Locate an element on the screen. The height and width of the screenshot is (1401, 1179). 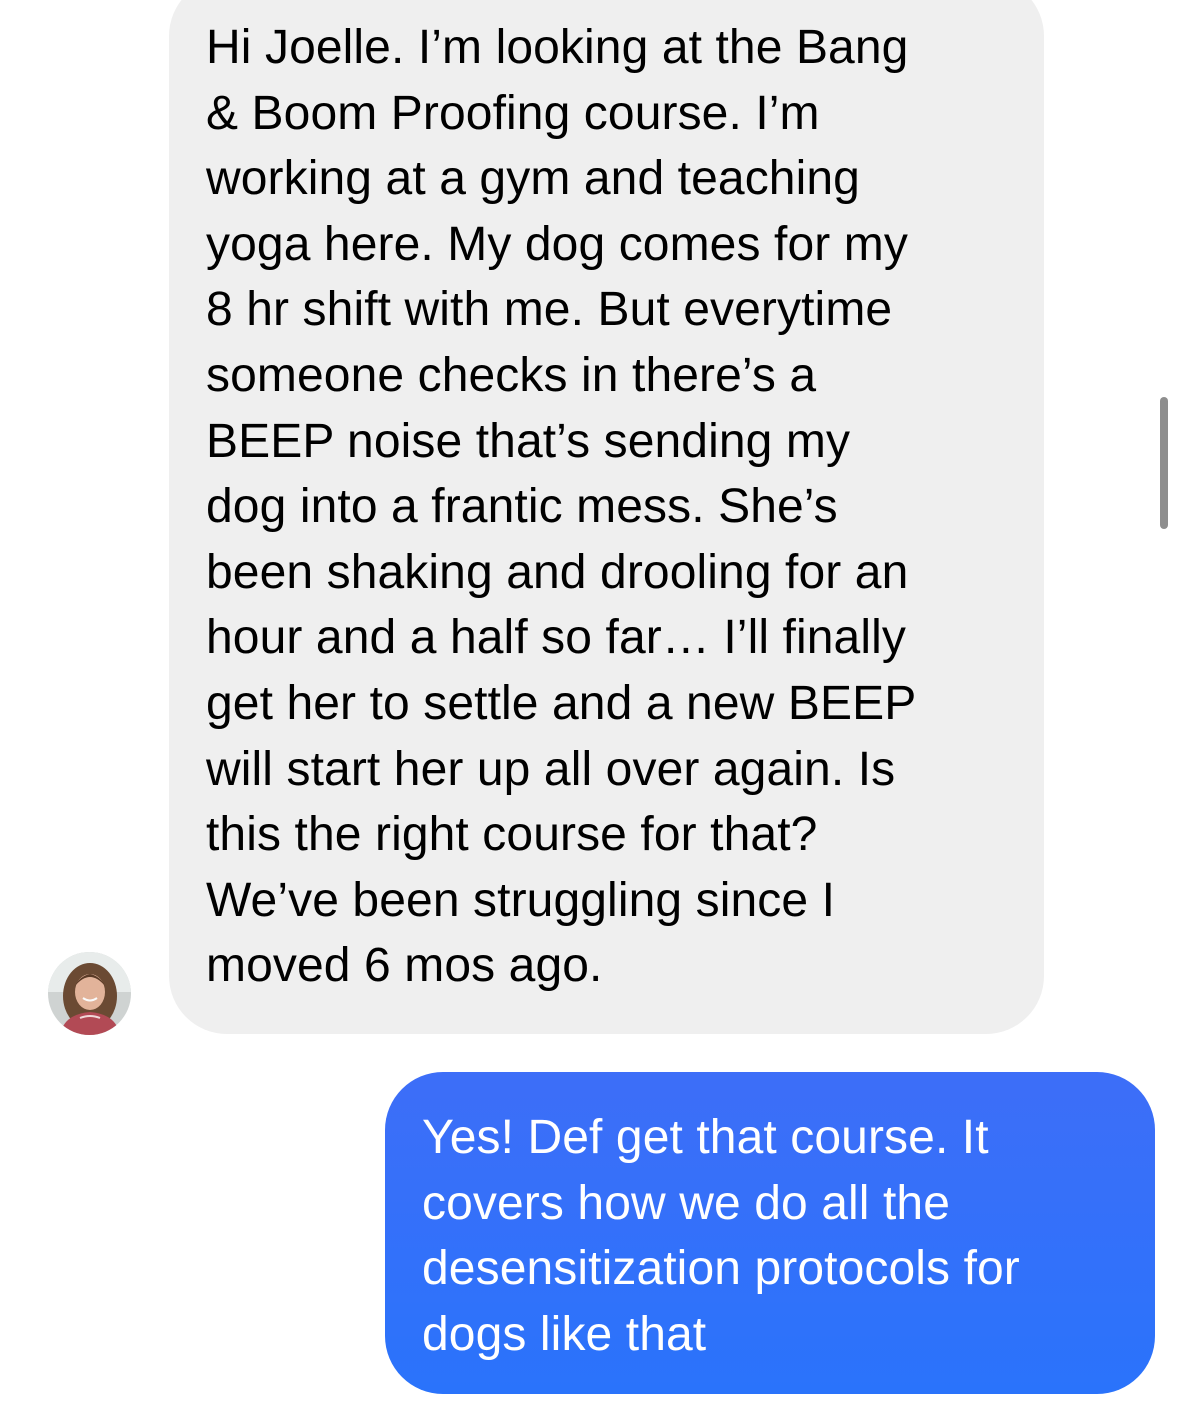
sender-avatar is located at coordinates (89, 993).